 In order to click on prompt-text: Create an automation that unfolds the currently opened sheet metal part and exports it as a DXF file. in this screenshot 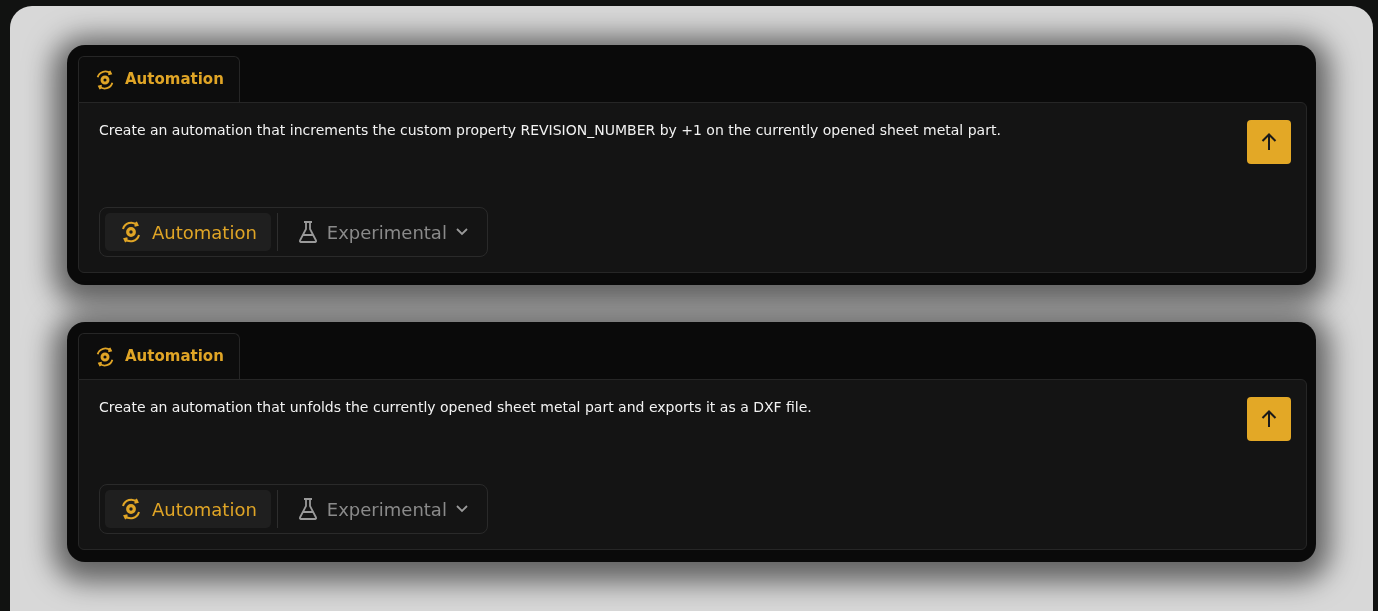, I will do `click(455, 407)`.